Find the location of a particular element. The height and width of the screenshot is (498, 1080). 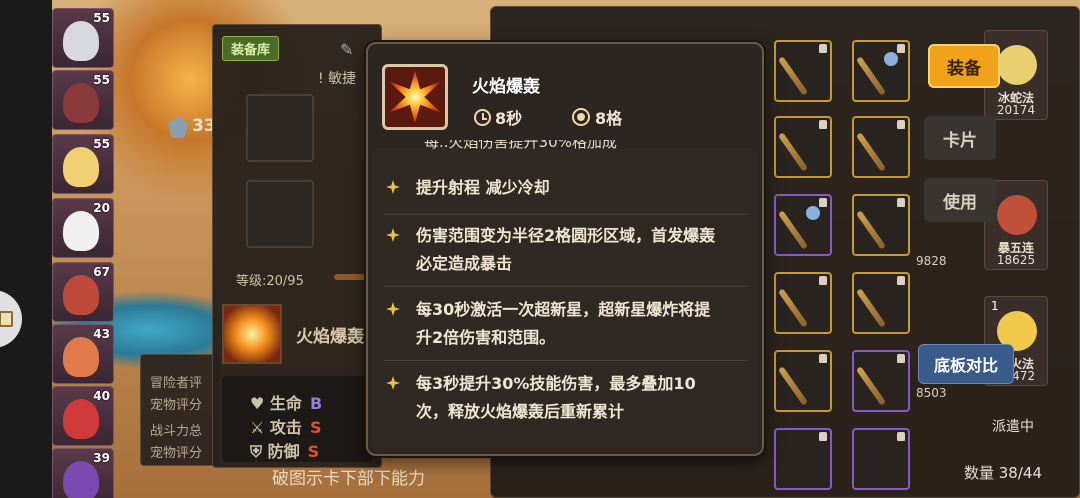

target-icon is located at coordinates (581, 117).